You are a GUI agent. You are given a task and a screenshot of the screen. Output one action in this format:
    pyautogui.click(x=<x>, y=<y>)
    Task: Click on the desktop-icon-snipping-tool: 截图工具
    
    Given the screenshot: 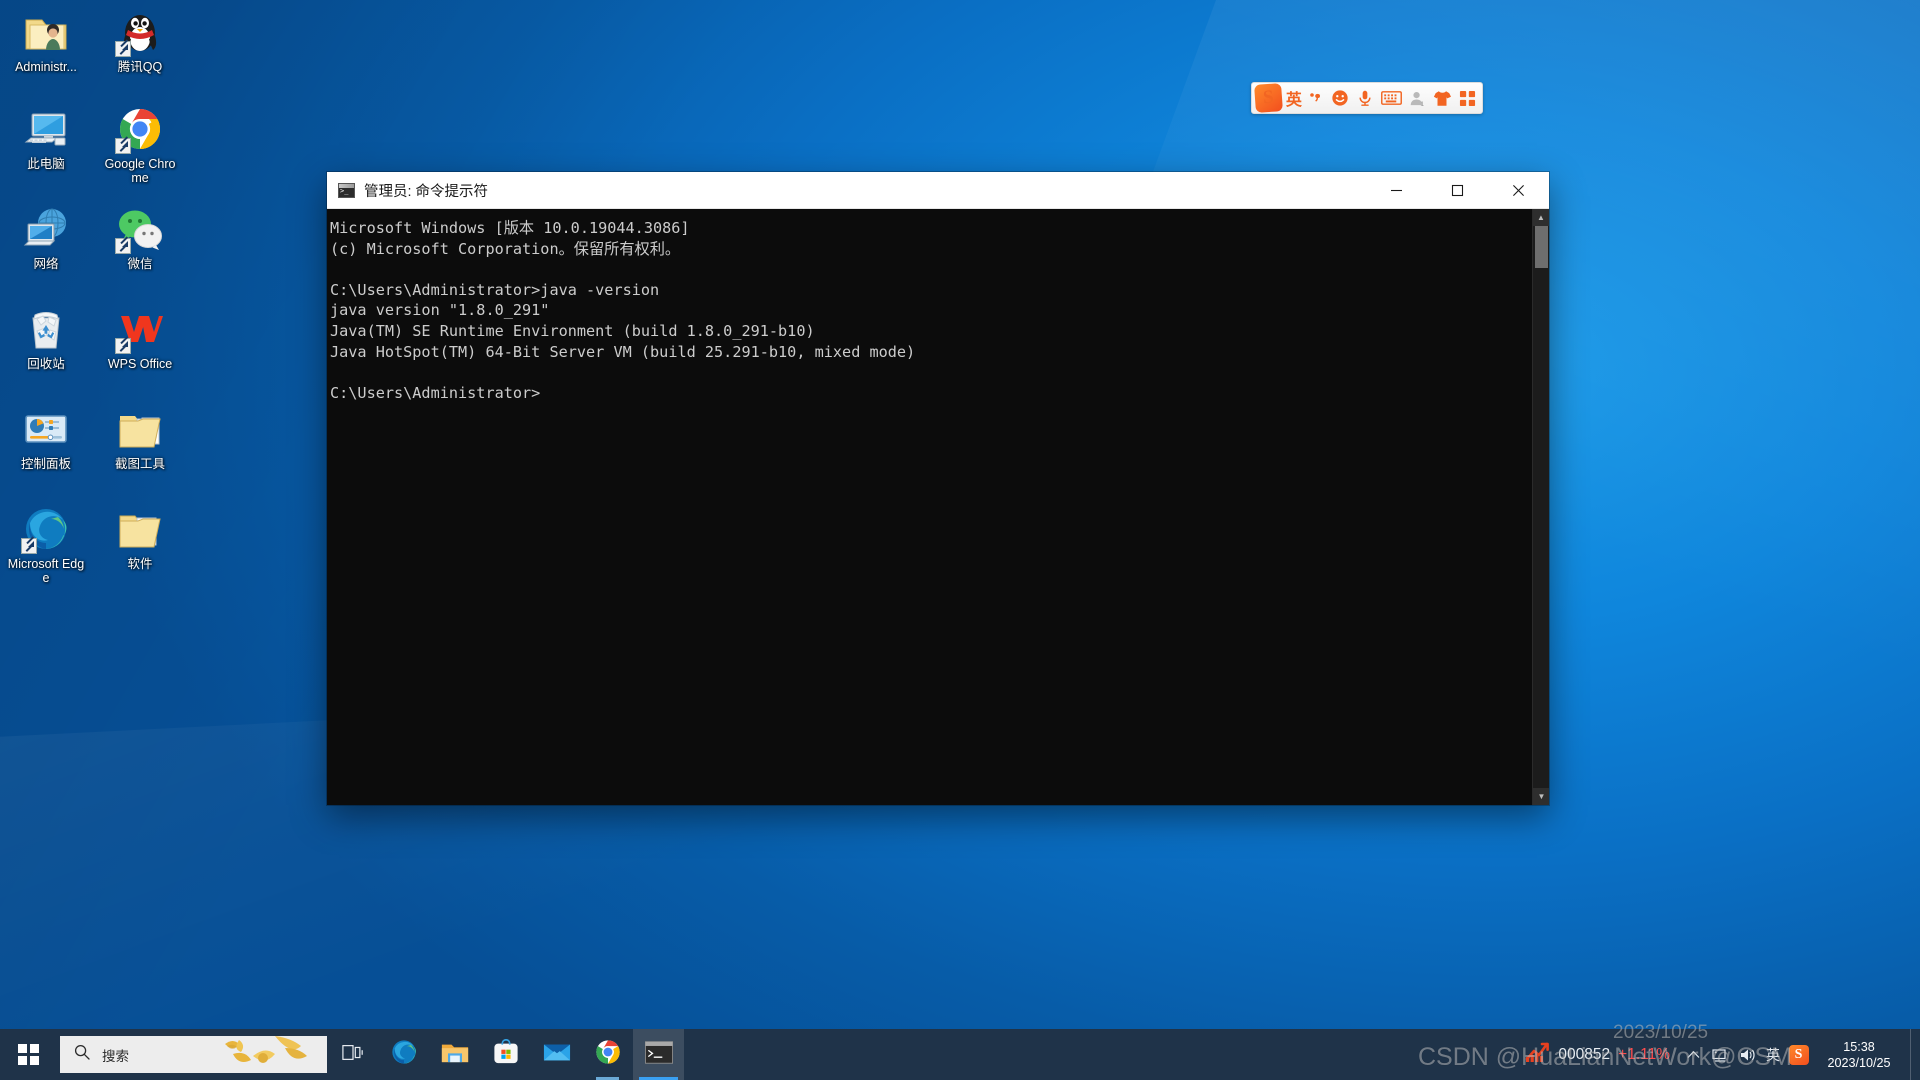 What is the action you would take?
    pyautogui.click(x=140, y=438)
    